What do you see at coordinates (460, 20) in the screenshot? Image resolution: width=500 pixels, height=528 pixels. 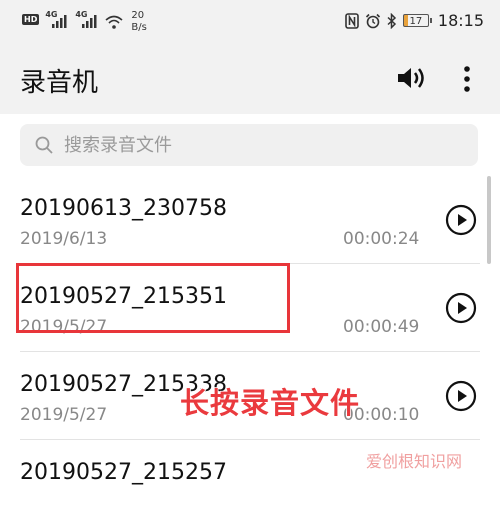 I see `clock: 18:15` at bounding box center [460, 20].